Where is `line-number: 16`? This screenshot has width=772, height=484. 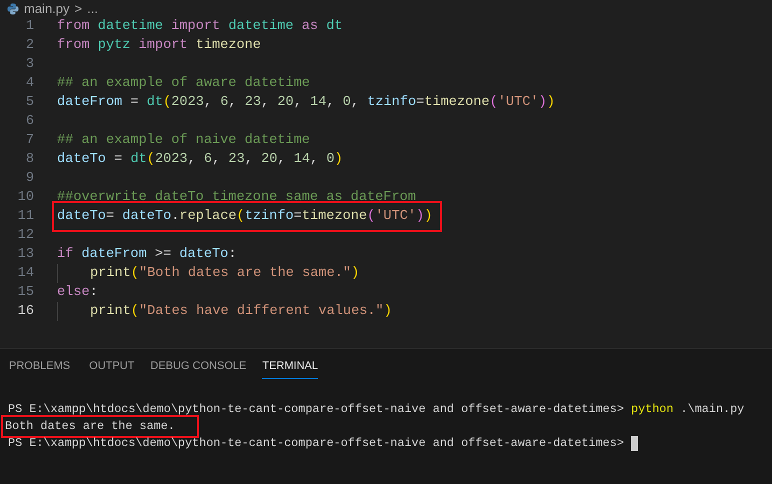
line-number: 16 is located at coordinates (25, 311).